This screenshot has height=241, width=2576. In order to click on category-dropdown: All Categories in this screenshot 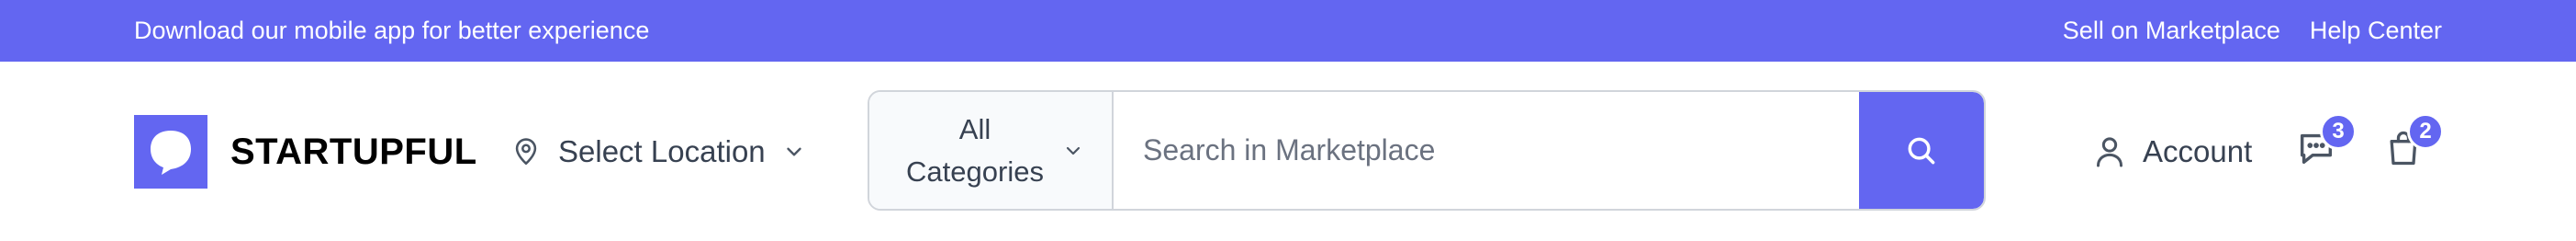, I will do `click(991, 150)`.